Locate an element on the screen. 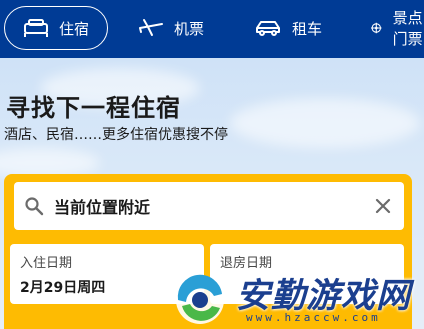  bed-icon is located at coordinates (36, 28).